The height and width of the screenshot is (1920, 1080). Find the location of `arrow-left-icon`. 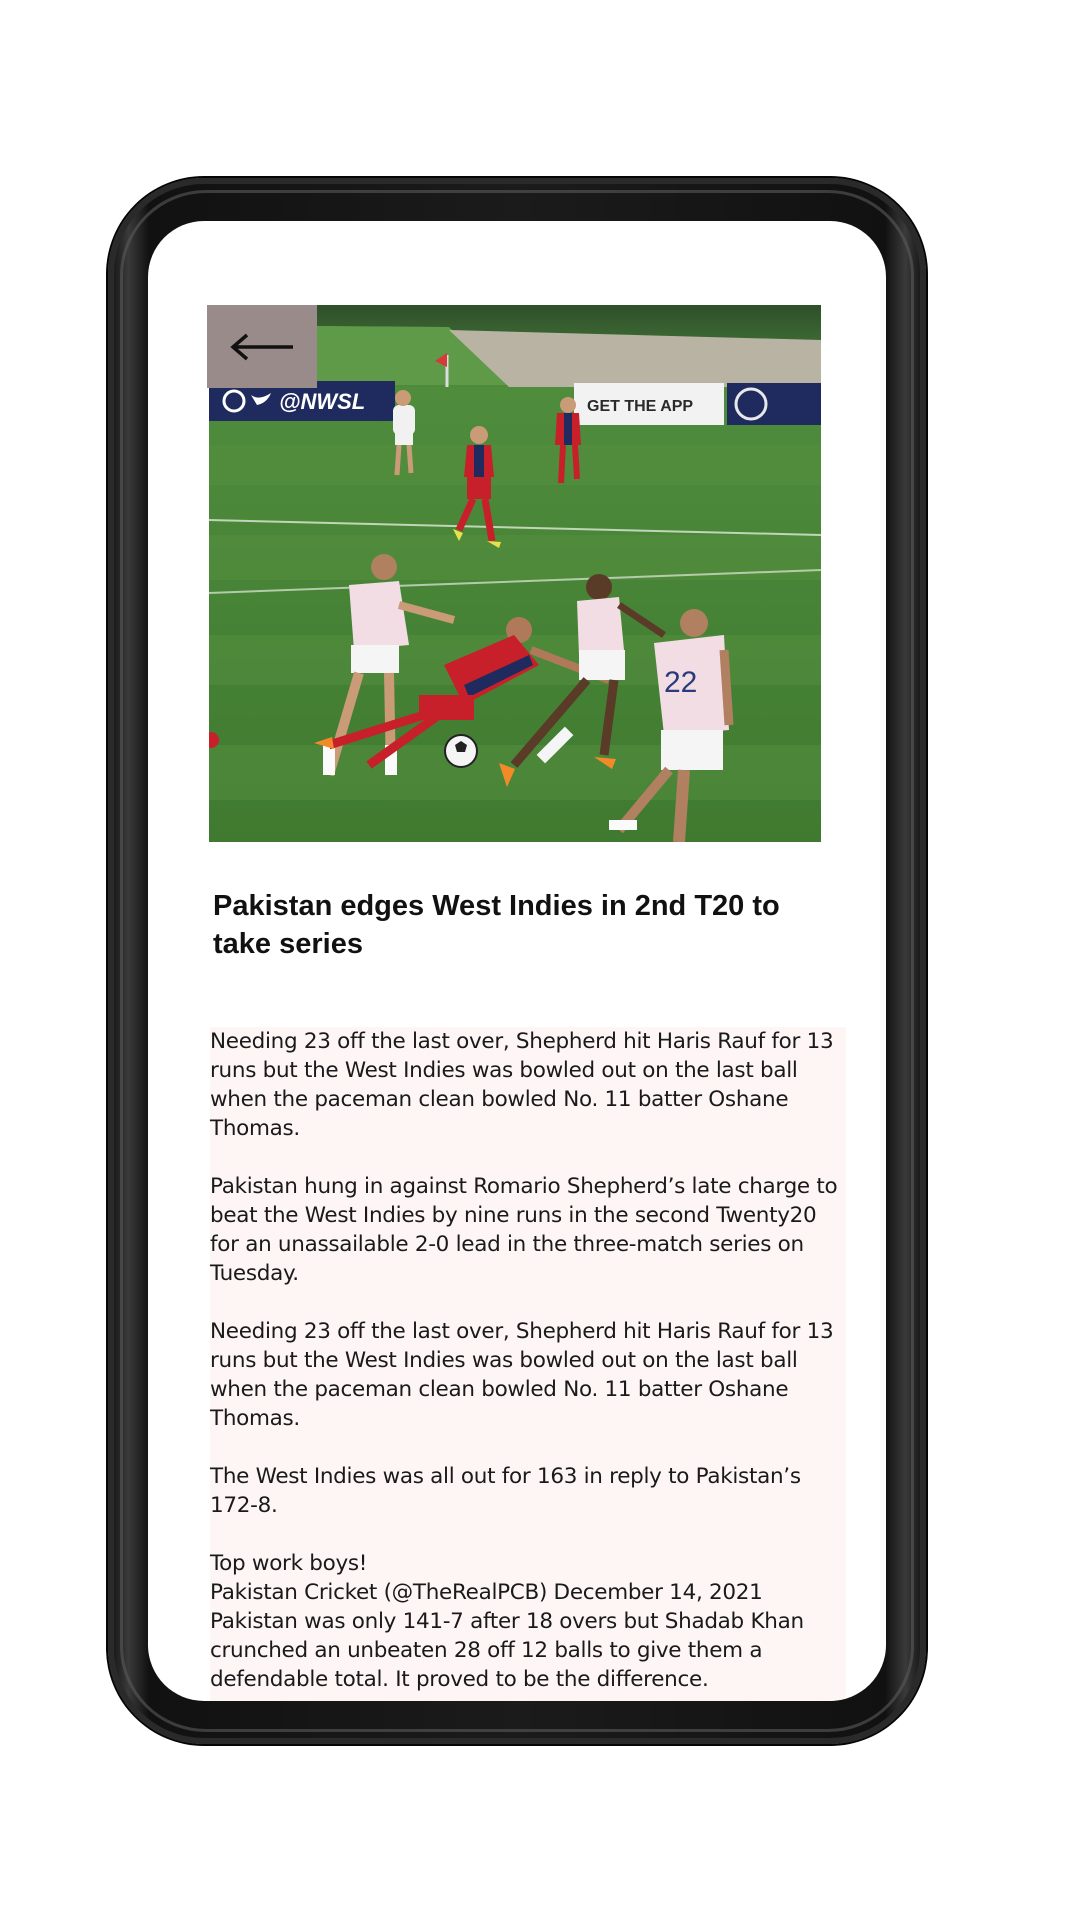

arrow-left-icon is located at coordinates (261, 346).